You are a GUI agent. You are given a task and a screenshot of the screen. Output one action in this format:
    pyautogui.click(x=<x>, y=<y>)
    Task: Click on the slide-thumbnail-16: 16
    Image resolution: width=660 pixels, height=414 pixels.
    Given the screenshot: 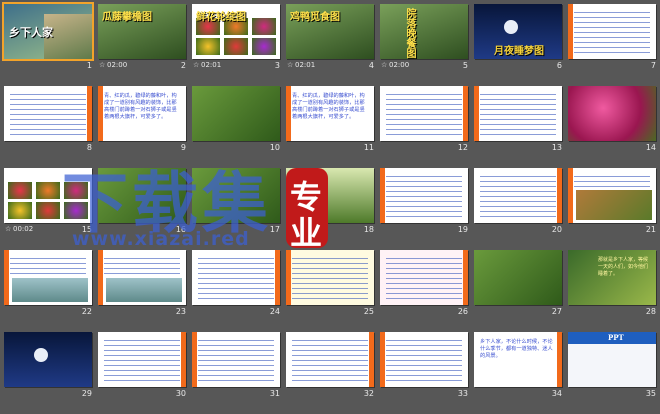 What is the action you would take?
    pyautogui.click(x=145, y=202)
    